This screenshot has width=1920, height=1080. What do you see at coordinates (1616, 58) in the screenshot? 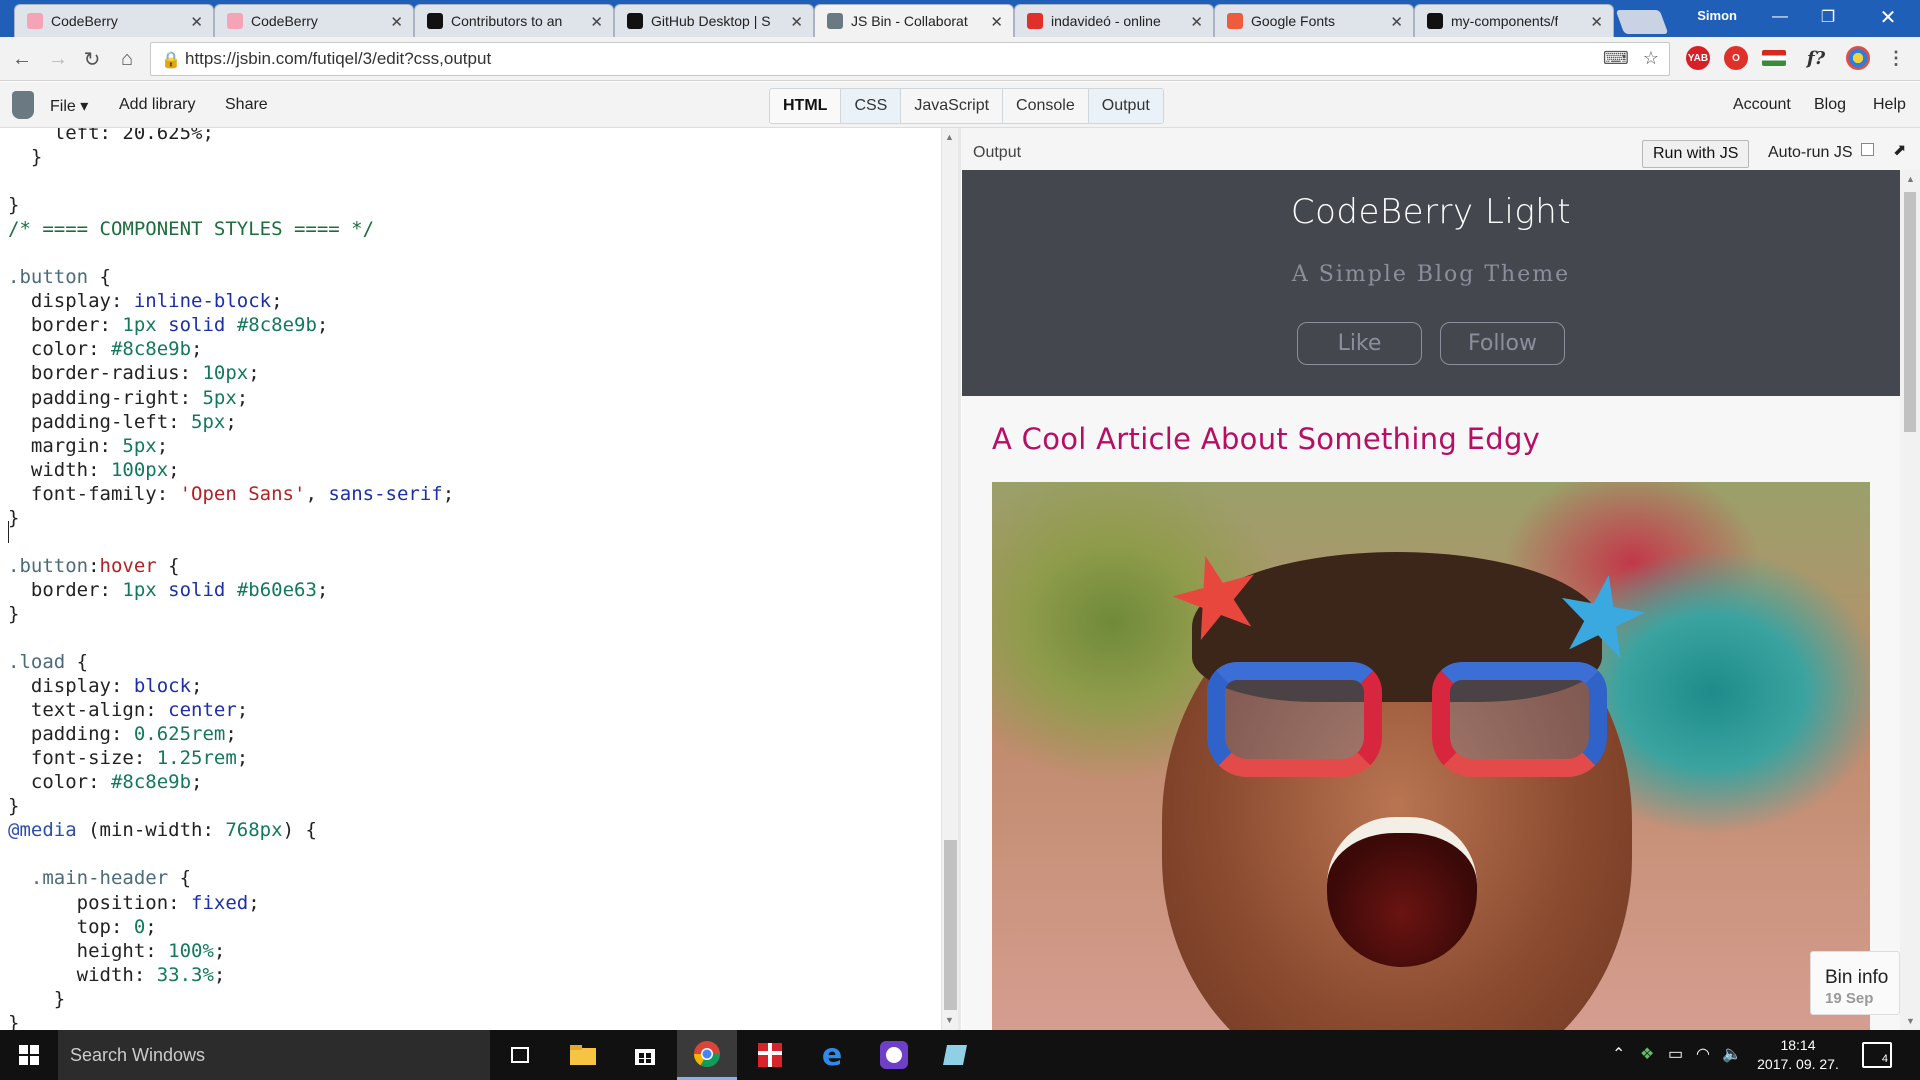
I see `translate-icon: ⌨` at bounding box center [1616, 58].